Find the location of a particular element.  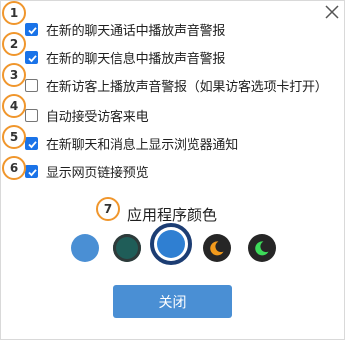

option-row-1: 在新的聊天通话中播放声音警报 is located at coordinates (125, 29).